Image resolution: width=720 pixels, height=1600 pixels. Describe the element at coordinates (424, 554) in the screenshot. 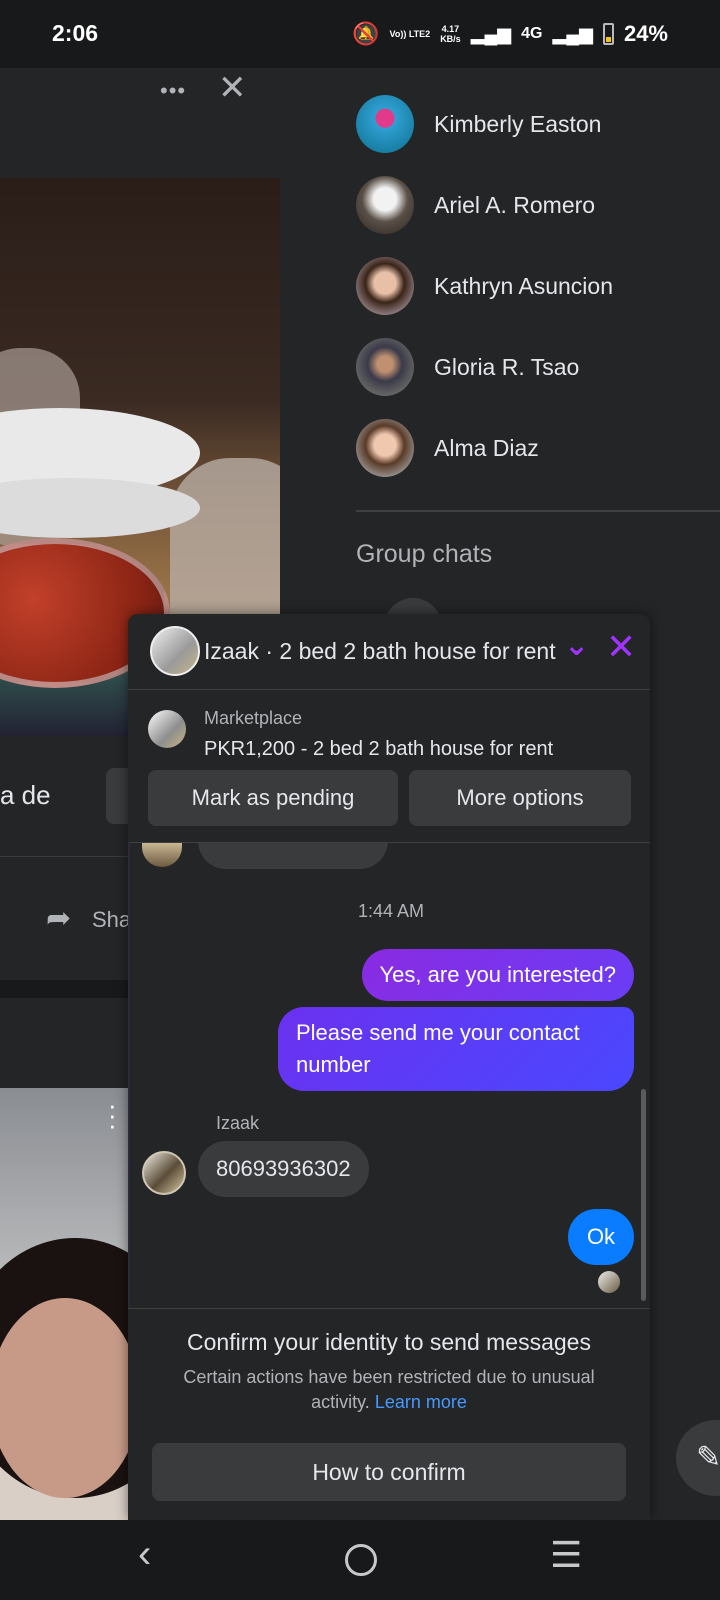

I see `group-chats-heading: Group chats` at that location.